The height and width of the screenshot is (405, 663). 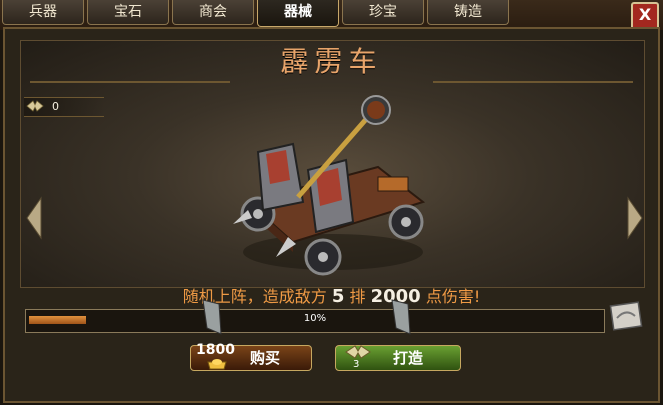 I want to click on buy-label: 购买, so click(x=265, y=358).